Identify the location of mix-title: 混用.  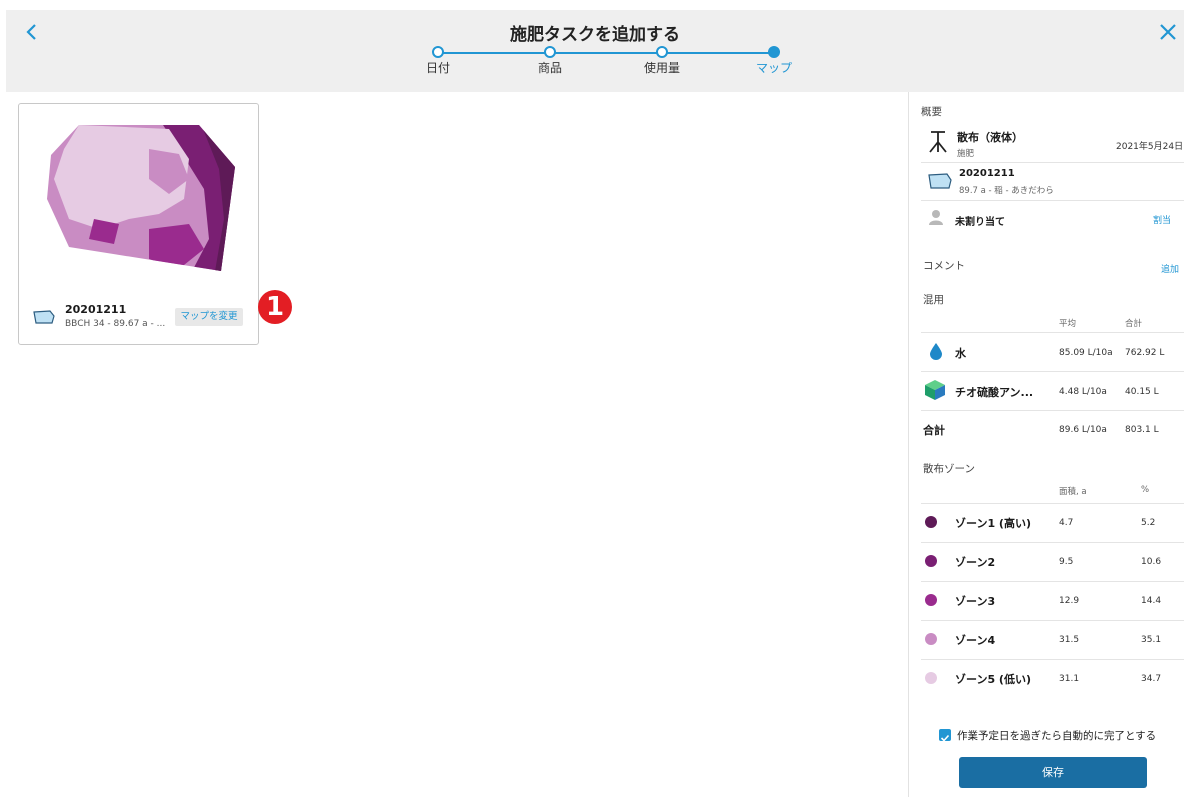
(933, 300).